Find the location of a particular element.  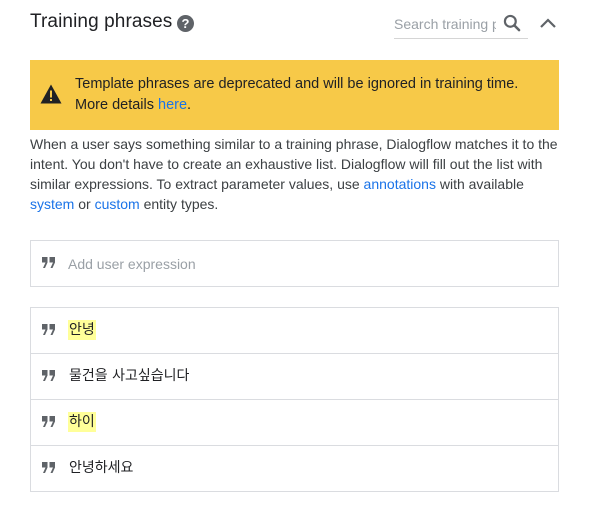

annotations-link: annotations is located at coordinates (400, 184).